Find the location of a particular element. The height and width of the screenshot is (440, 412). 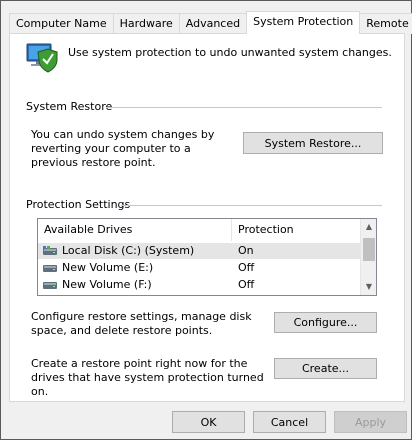

scroll-up-icon: ▲ is located at coordinates (369, 227).